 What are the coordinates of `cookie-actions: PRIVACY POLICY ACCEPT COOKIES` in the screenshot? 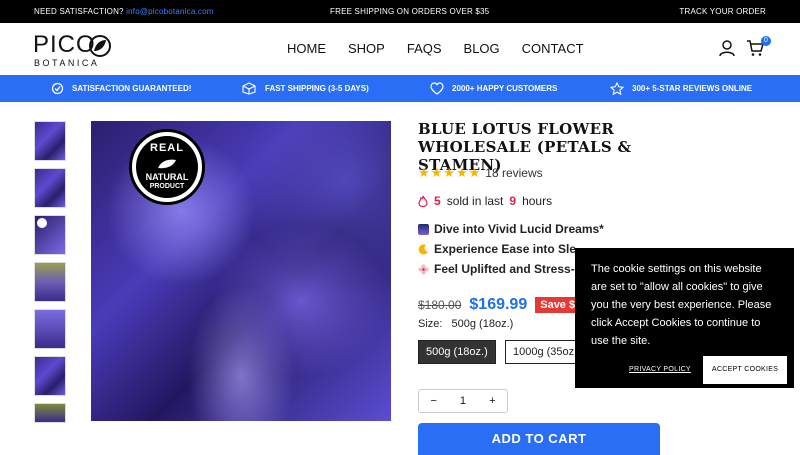 It's located at (708, 370).